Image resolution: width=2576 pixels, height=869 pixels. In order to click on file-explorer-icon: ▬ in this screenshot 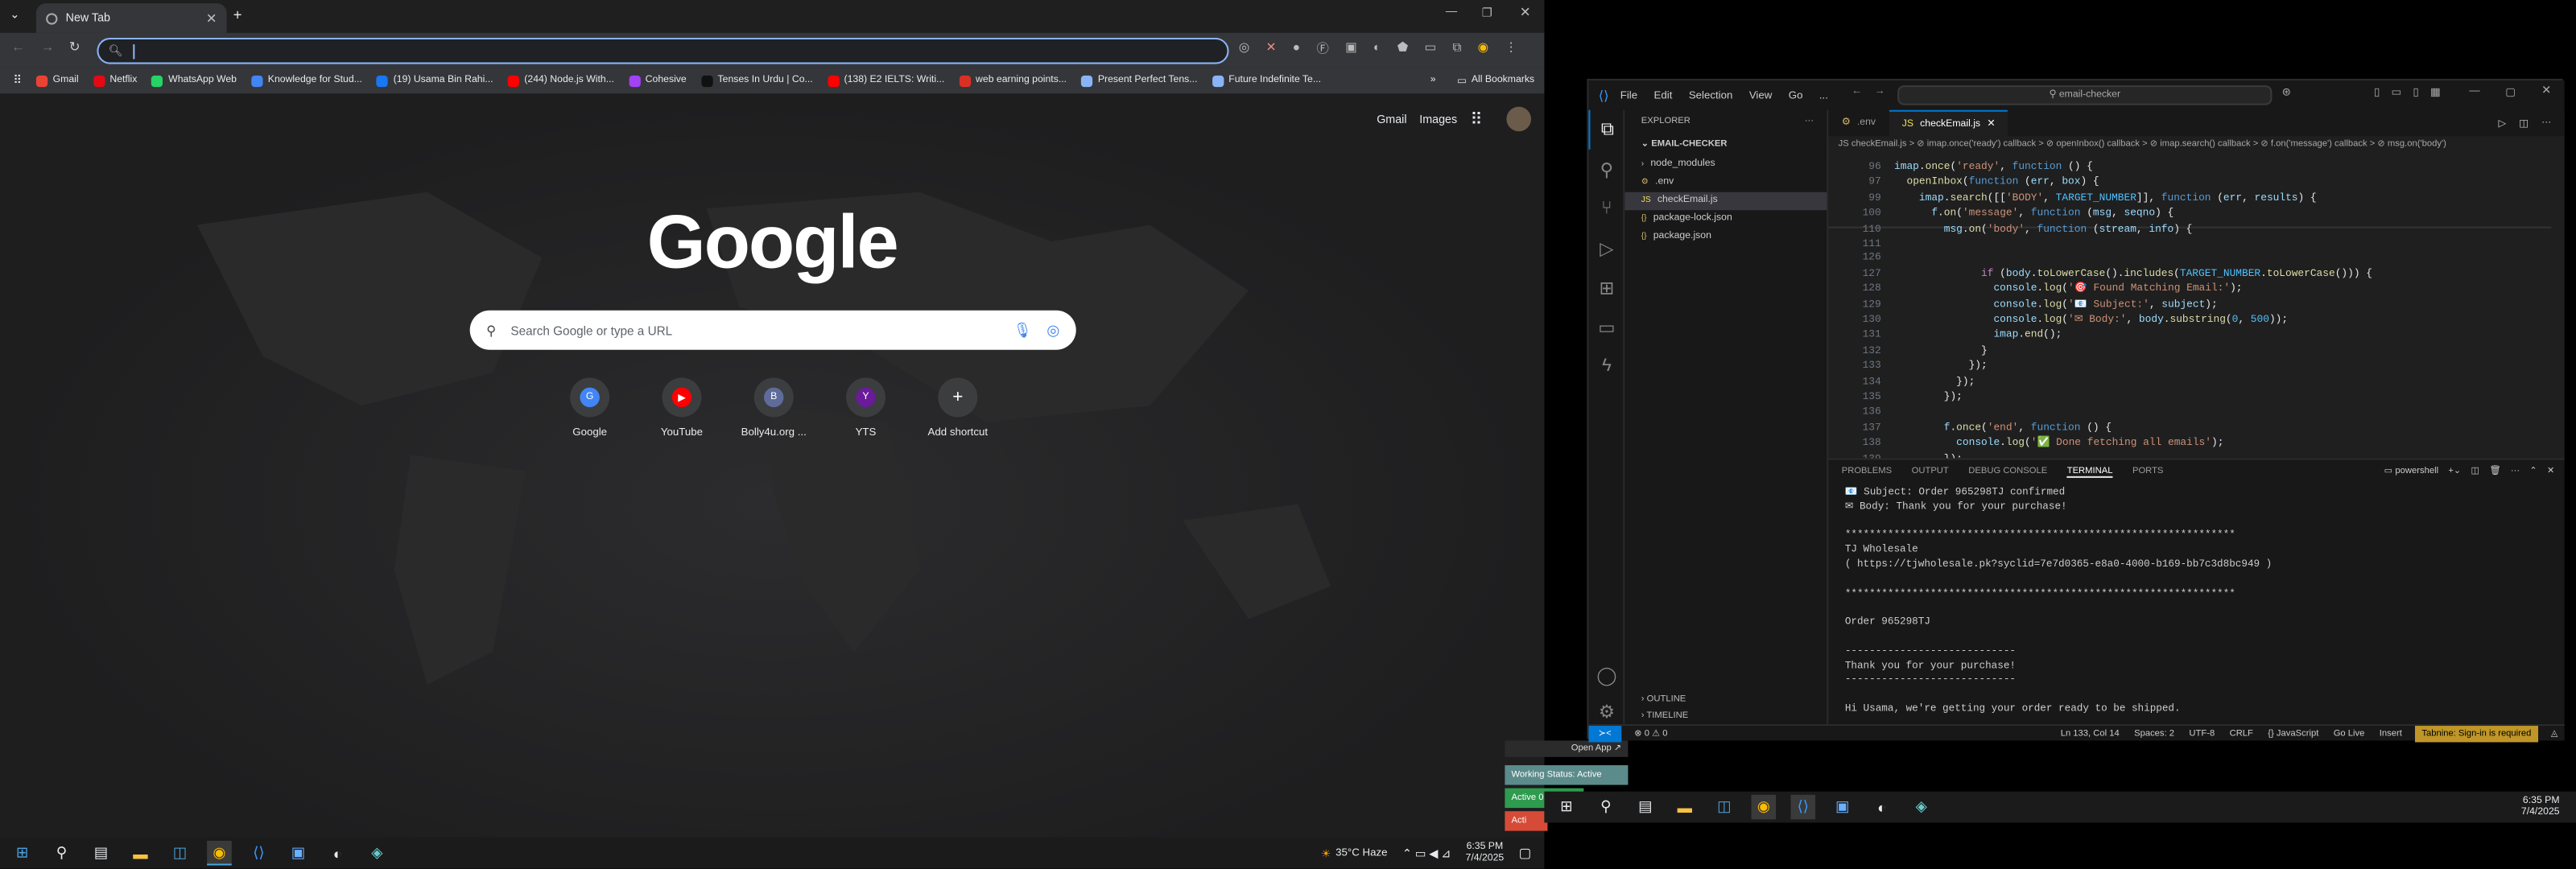, I will do `click(140, 853)`.